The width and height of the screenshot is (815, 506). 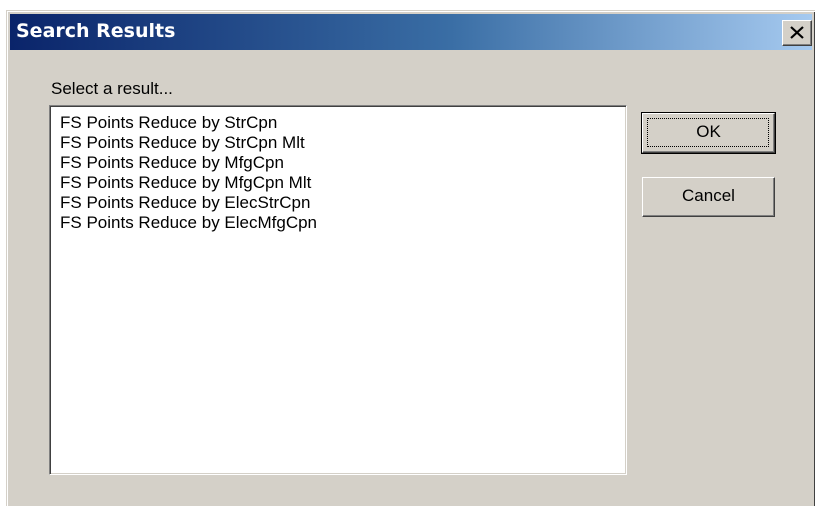 I want to click on list-item: FS Points Reduce by ElecMfgCpn, so click(x=343, y=223).